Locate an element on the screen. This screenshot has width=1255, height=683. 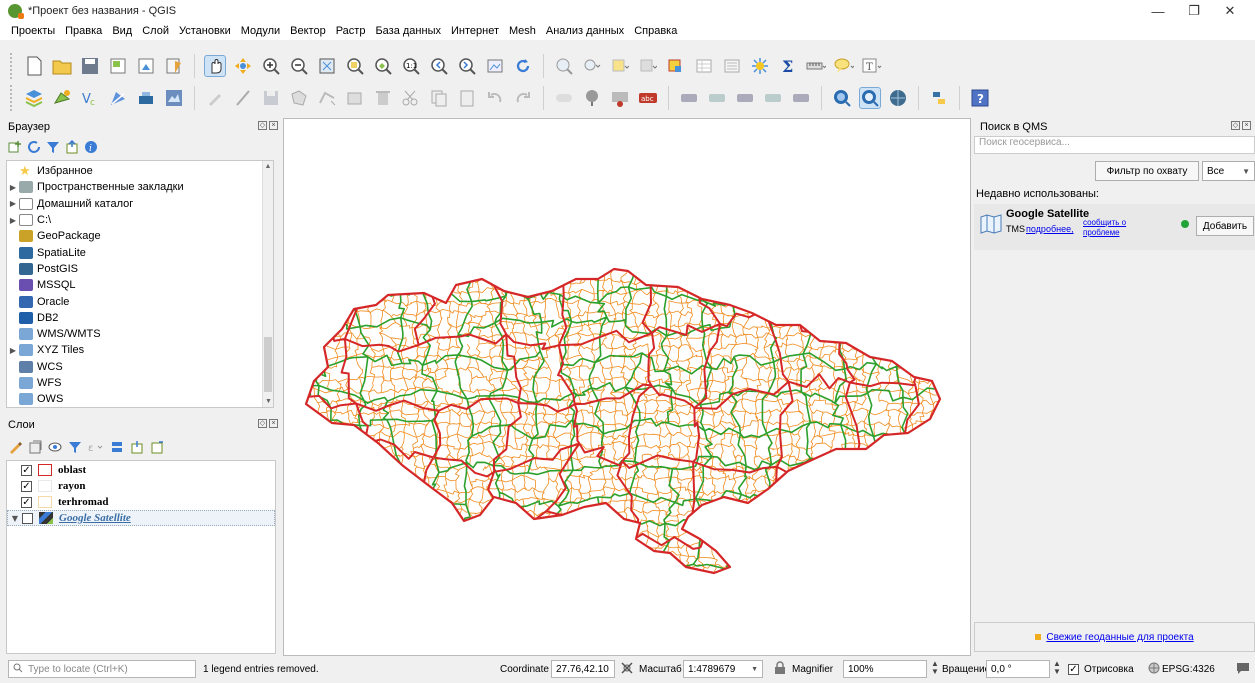
redo-icon is located at coordinates (523, 98).